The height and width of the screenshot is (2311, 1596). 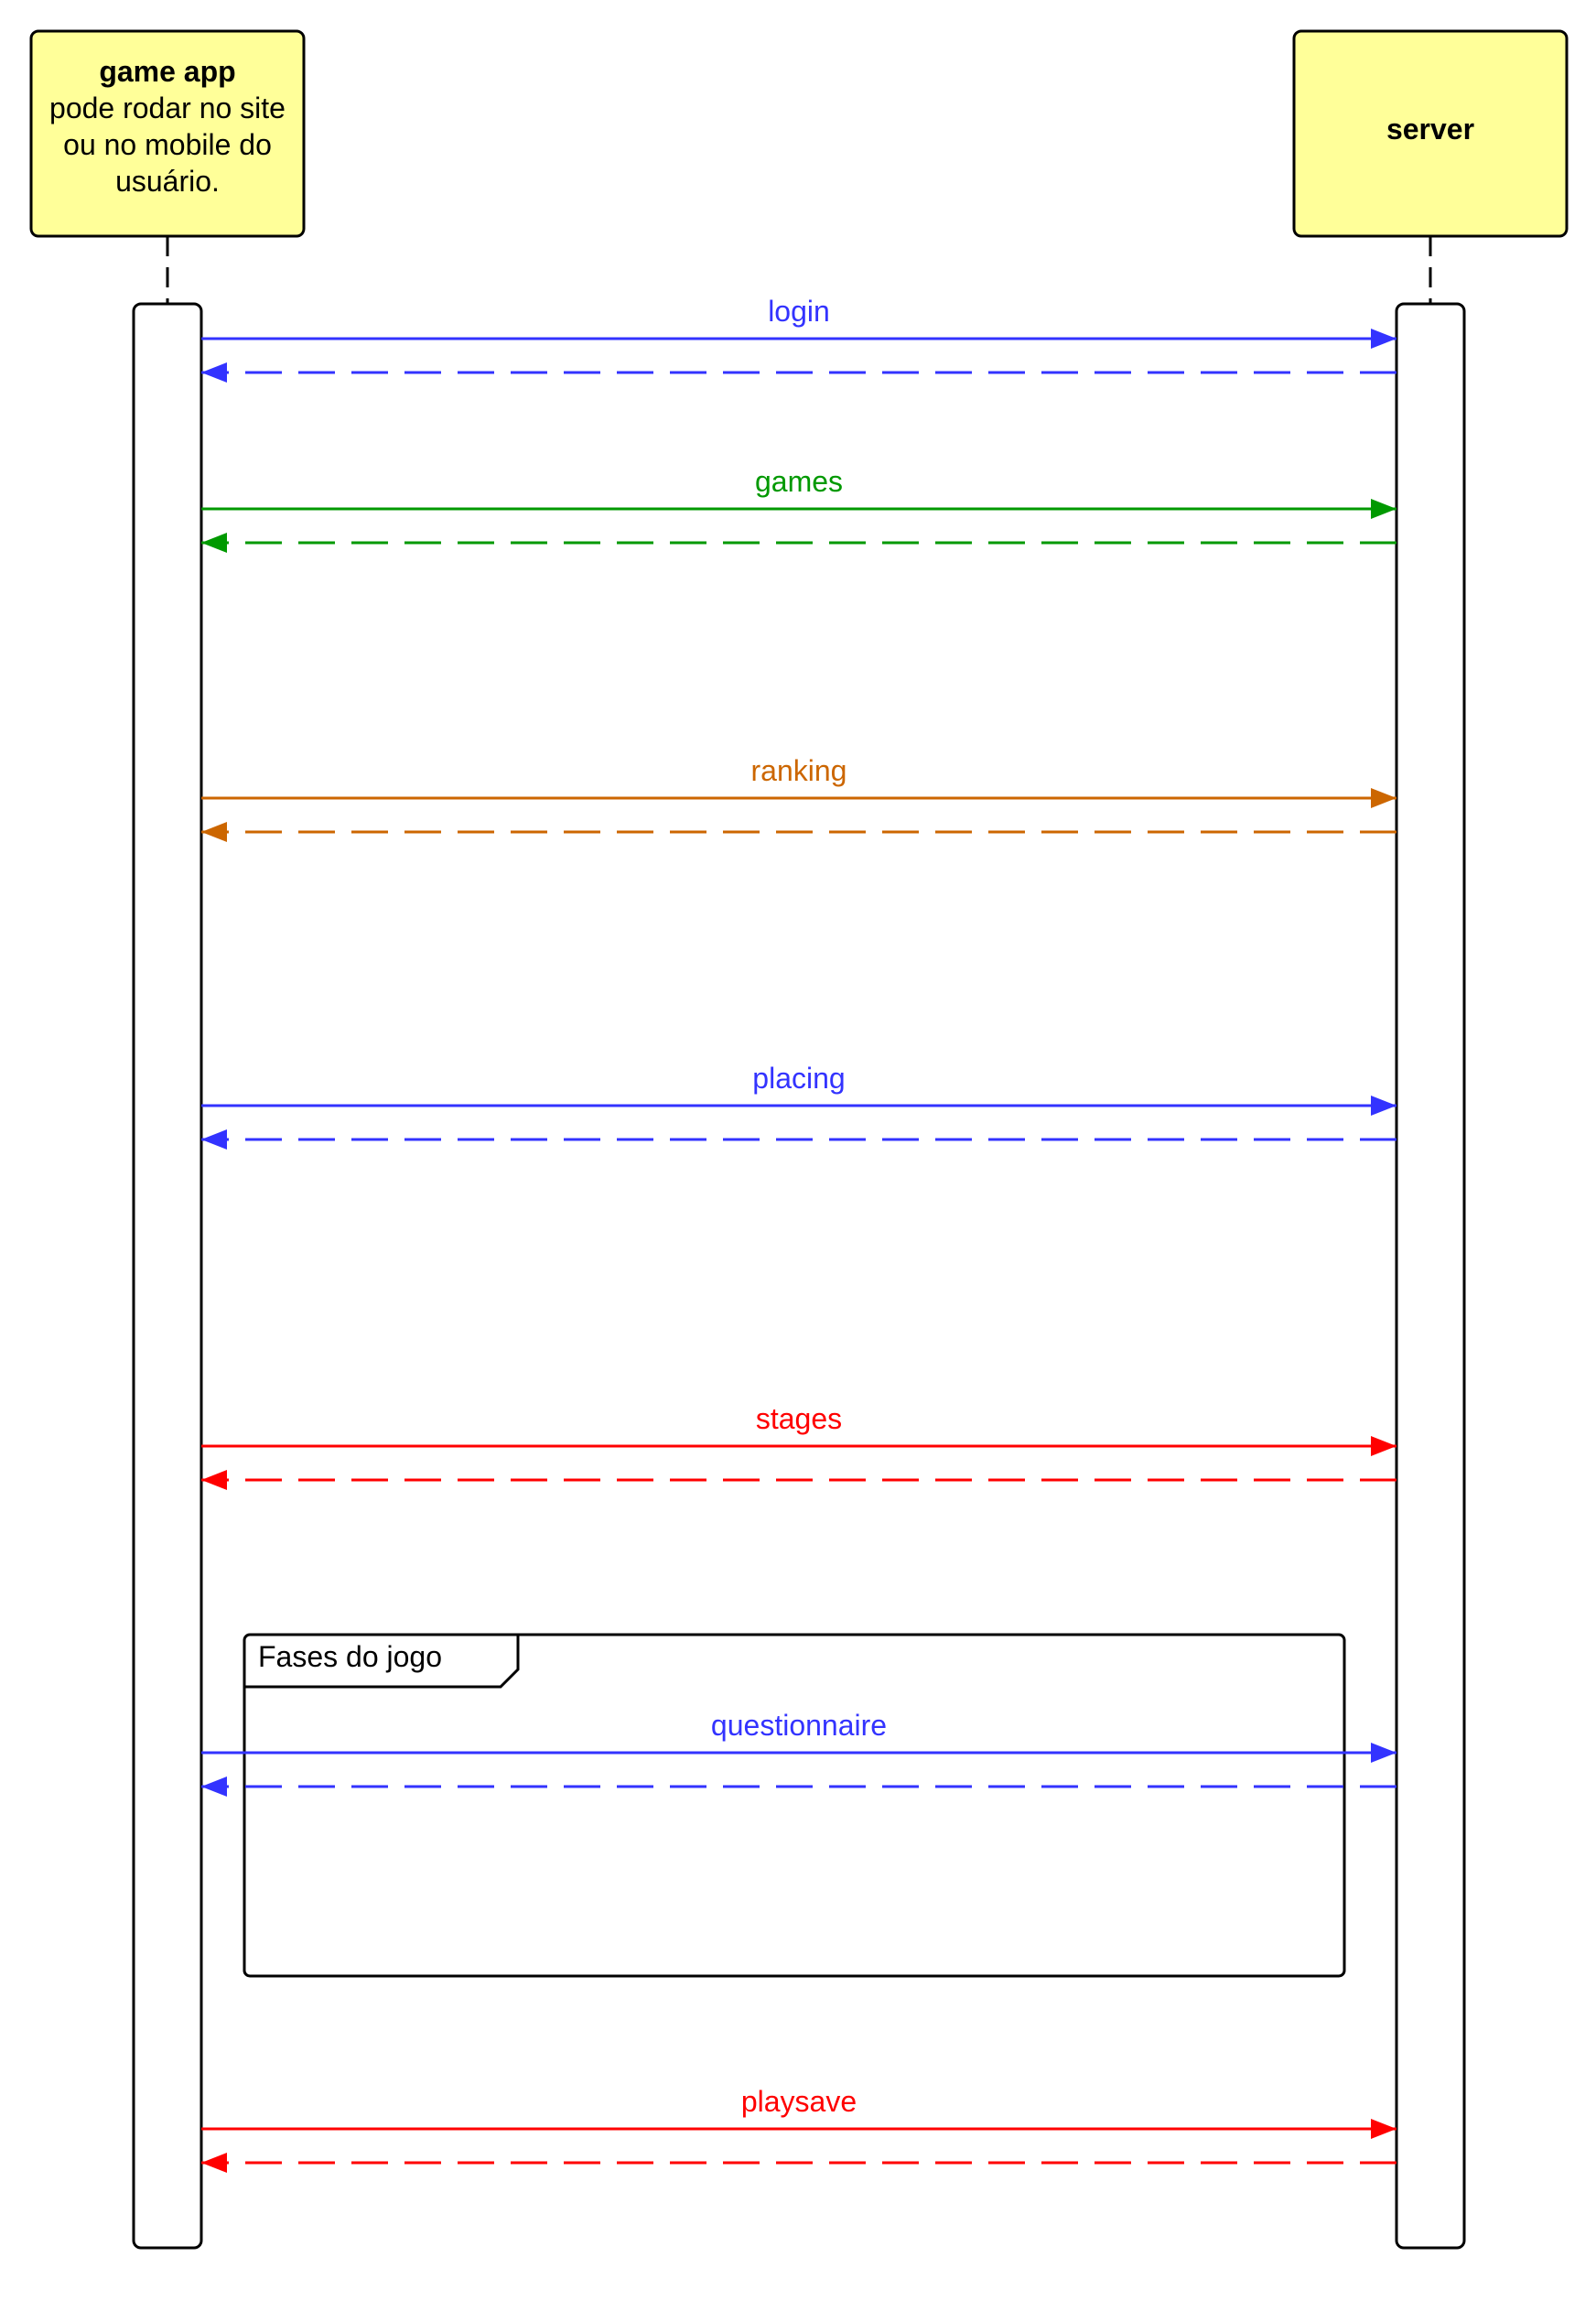 I want to click on participant-app-title: game app, so click(x=167, y=71).